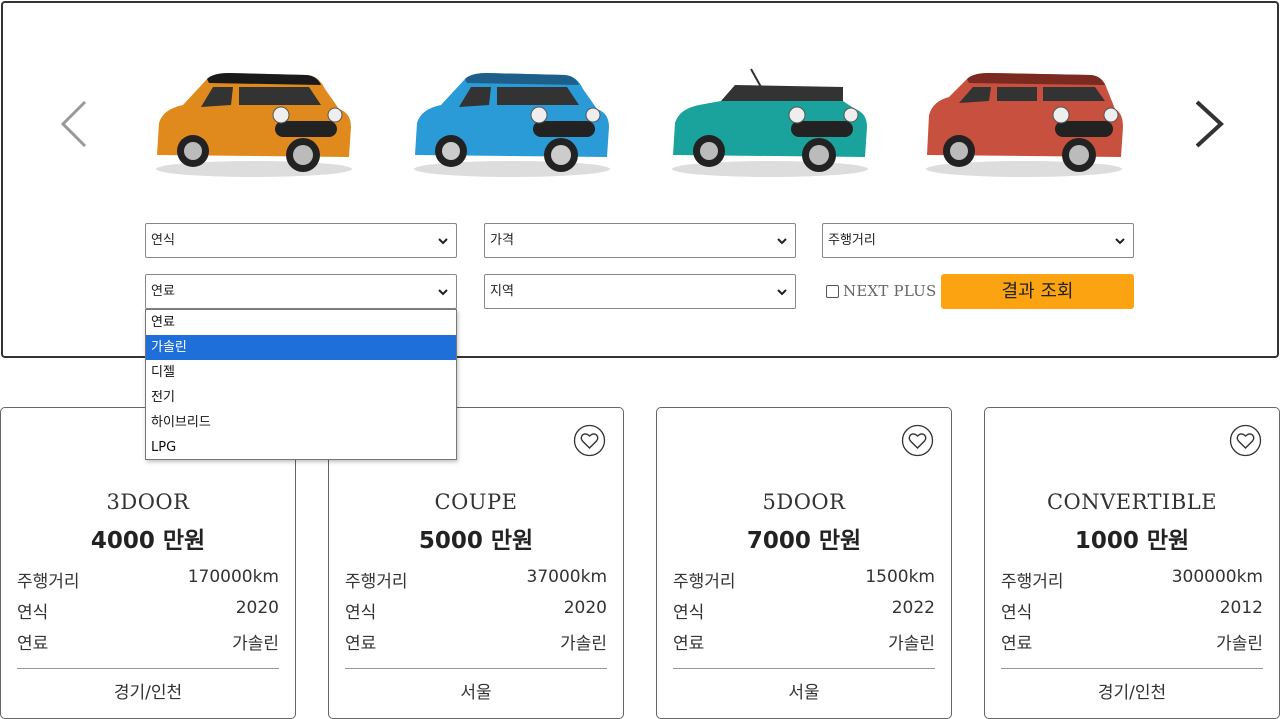 The image size is (1280, 719). Describe the element at coordinates (770, 124) in the screenshot. I see `car-image-teal` at that location.